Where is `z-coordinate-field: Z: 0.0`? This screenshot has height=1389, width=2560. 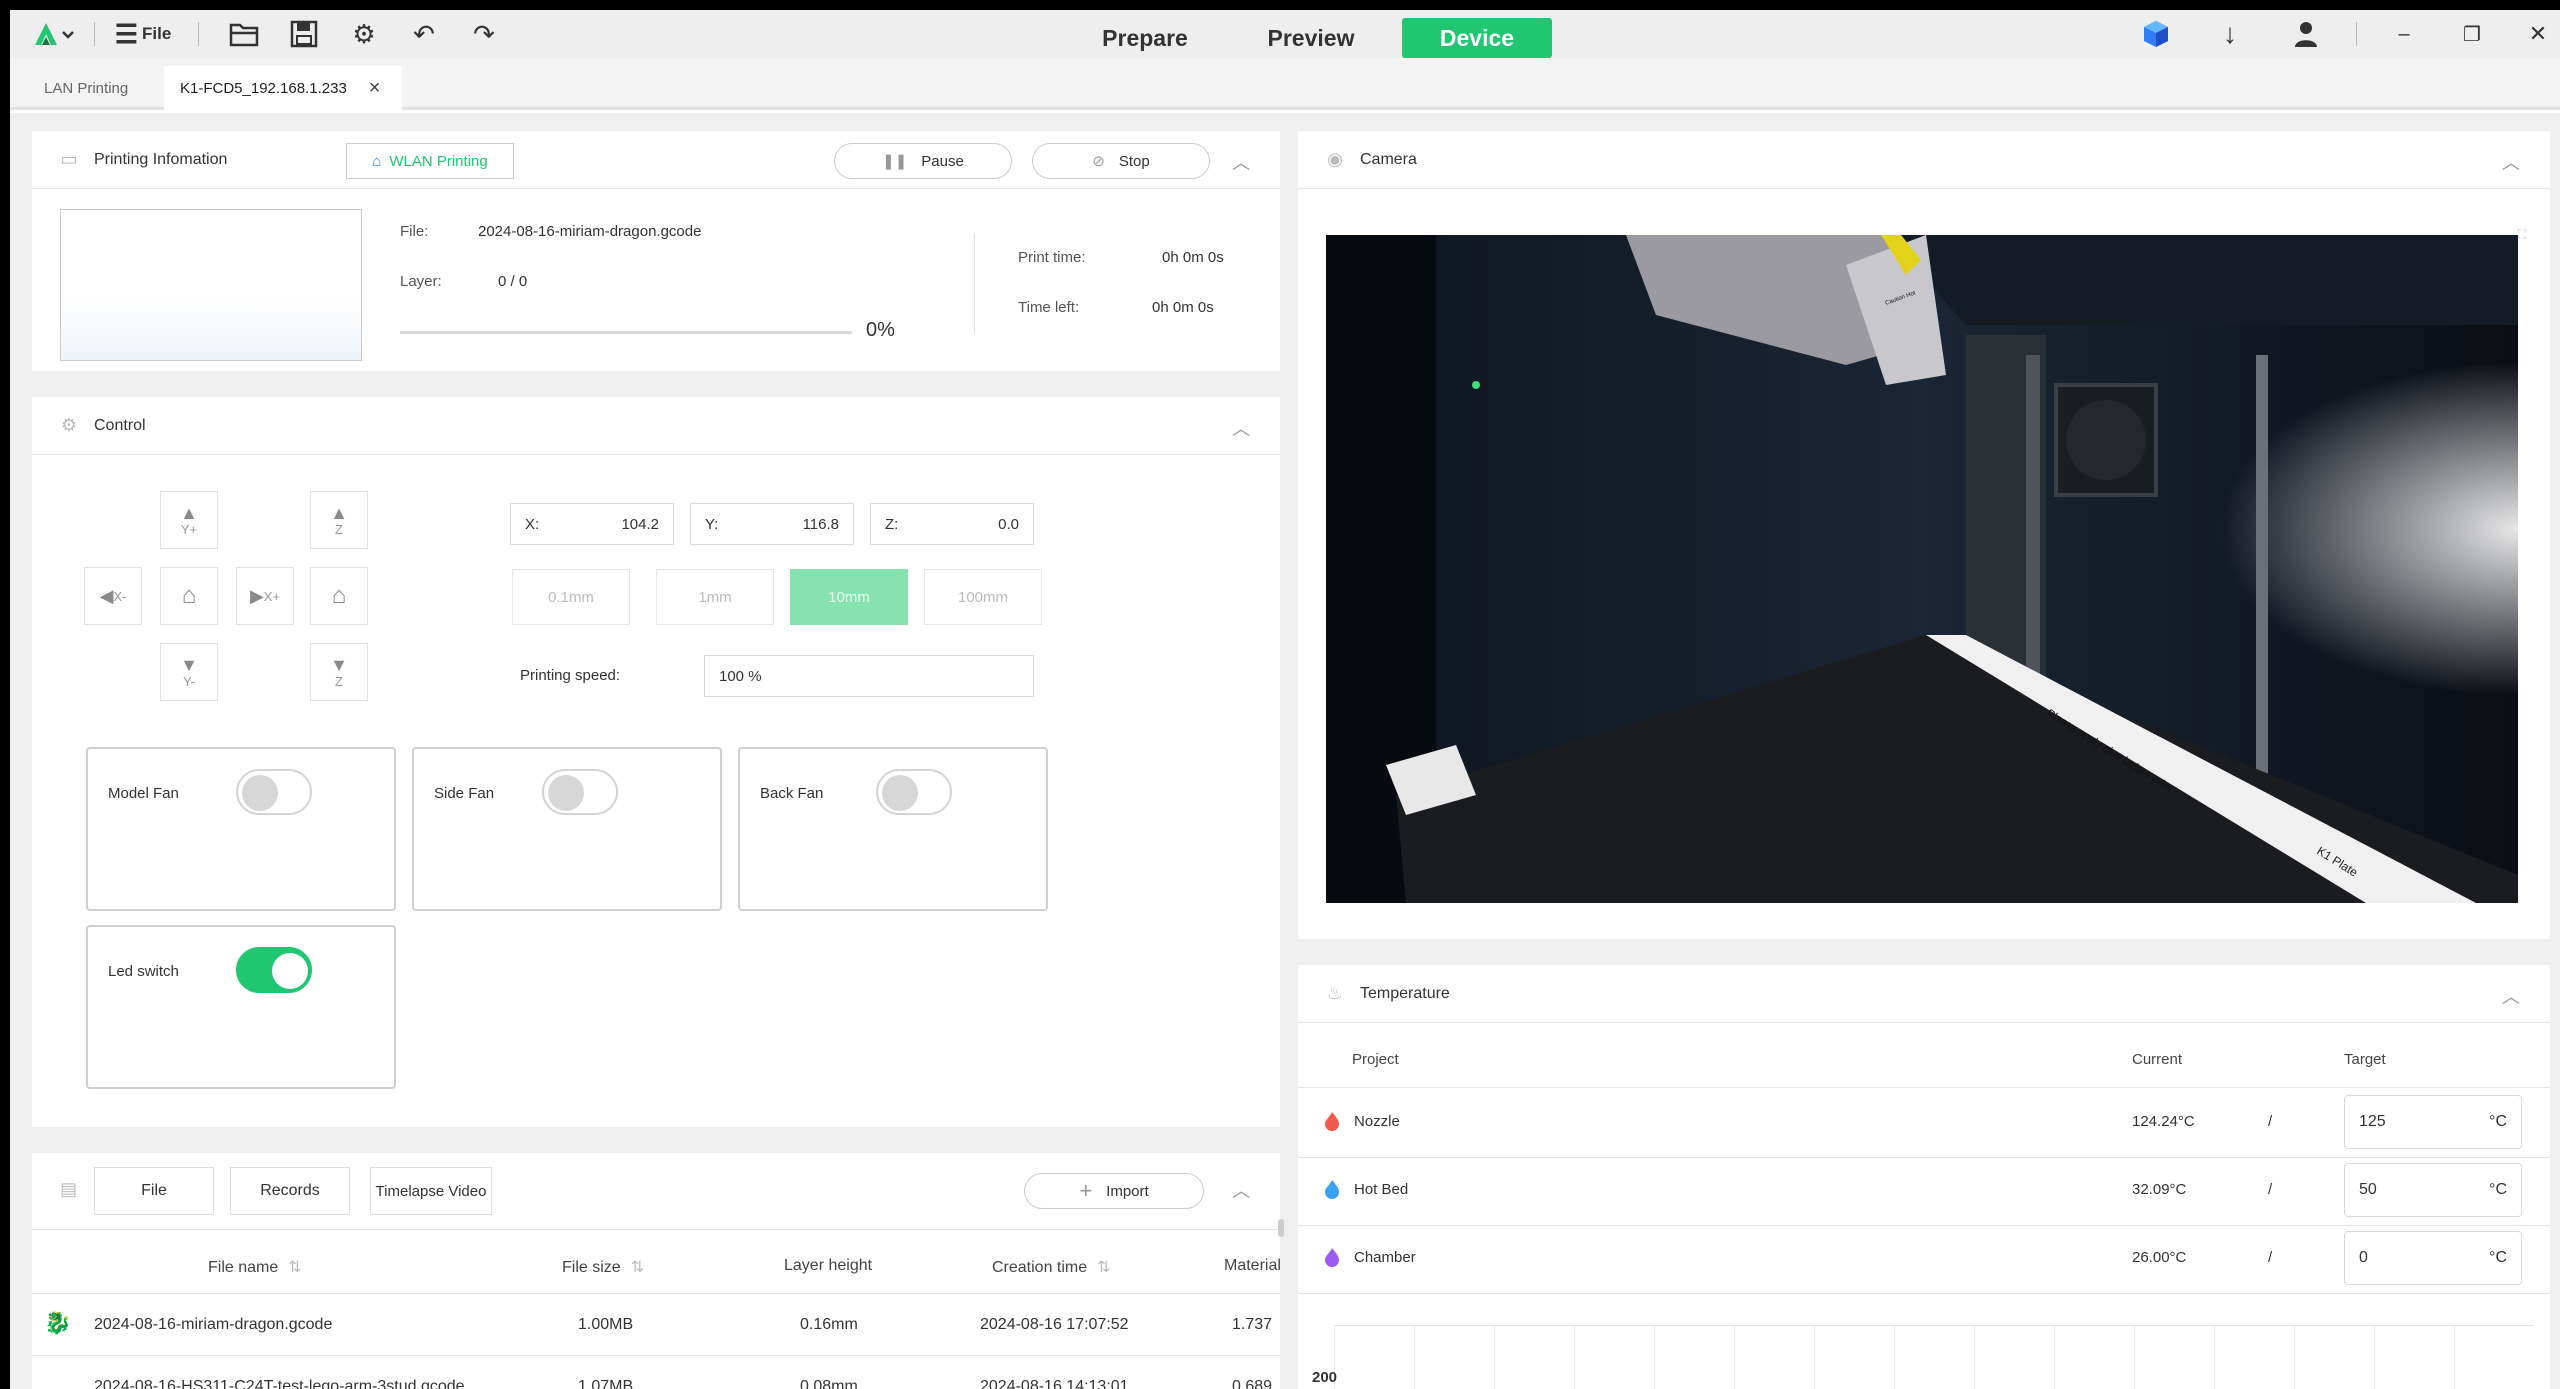 z-coordinate-field: Z: 0.0 is located at coordinates (952, 524).